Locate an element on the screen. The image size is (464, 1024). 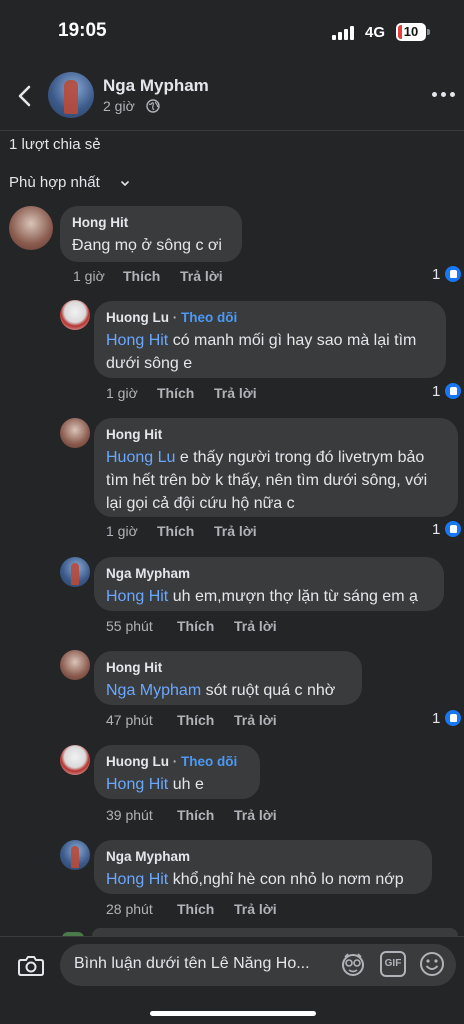
comment-bubble: Hong Hit Đang mọ ở sông c ơi is located at coordinates (151, 234).